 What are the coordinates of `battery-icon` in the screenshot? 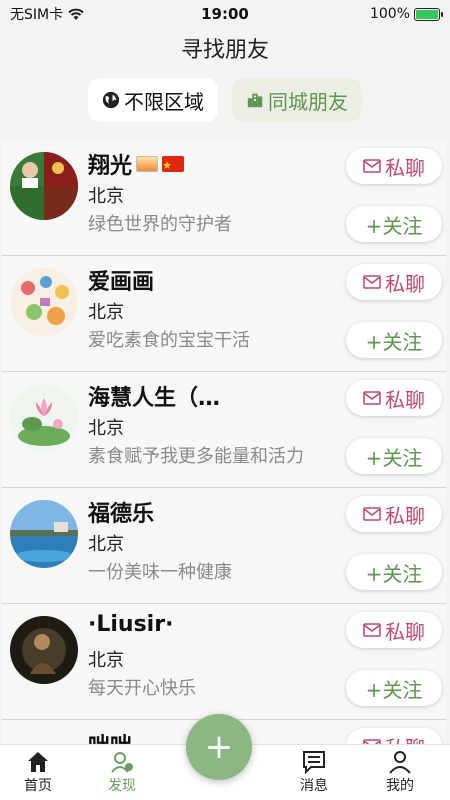 It's located at (428, 14).